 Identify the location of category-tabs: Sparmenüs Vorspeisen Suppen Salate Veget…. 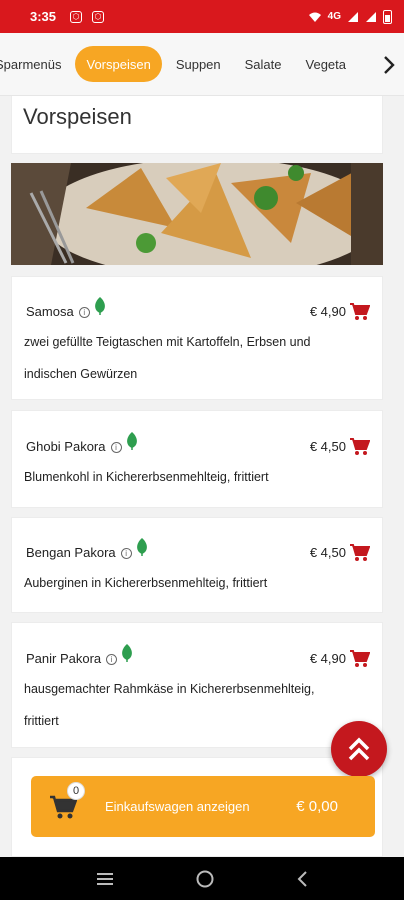
(202, 64).